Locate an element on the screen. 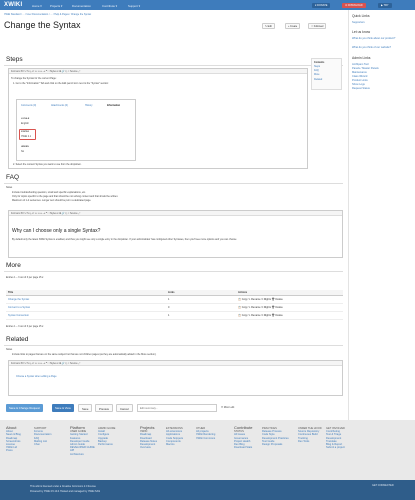 This screenshot has width=415, height=500. minor-edit-label: Minor edit is located at coordinates (229, 407).